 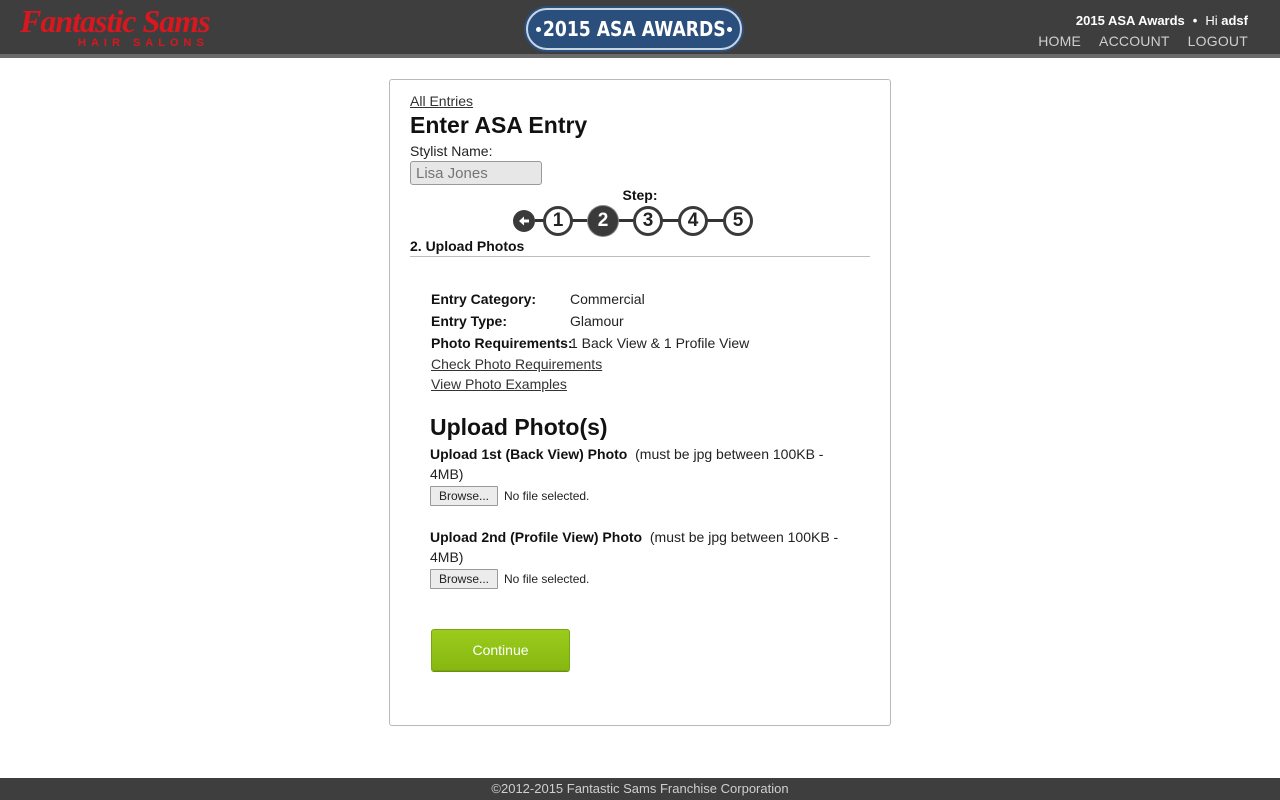 I want to click on section-title: 2. Upload Photos, so click(x=640, y=247).